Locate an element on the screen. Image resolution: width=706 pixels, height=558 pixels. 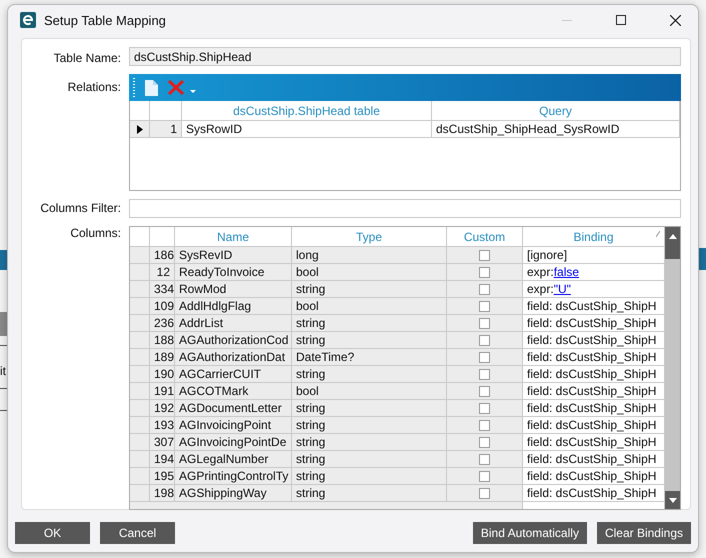
current-row-icon is located at coordinates (139, 129).